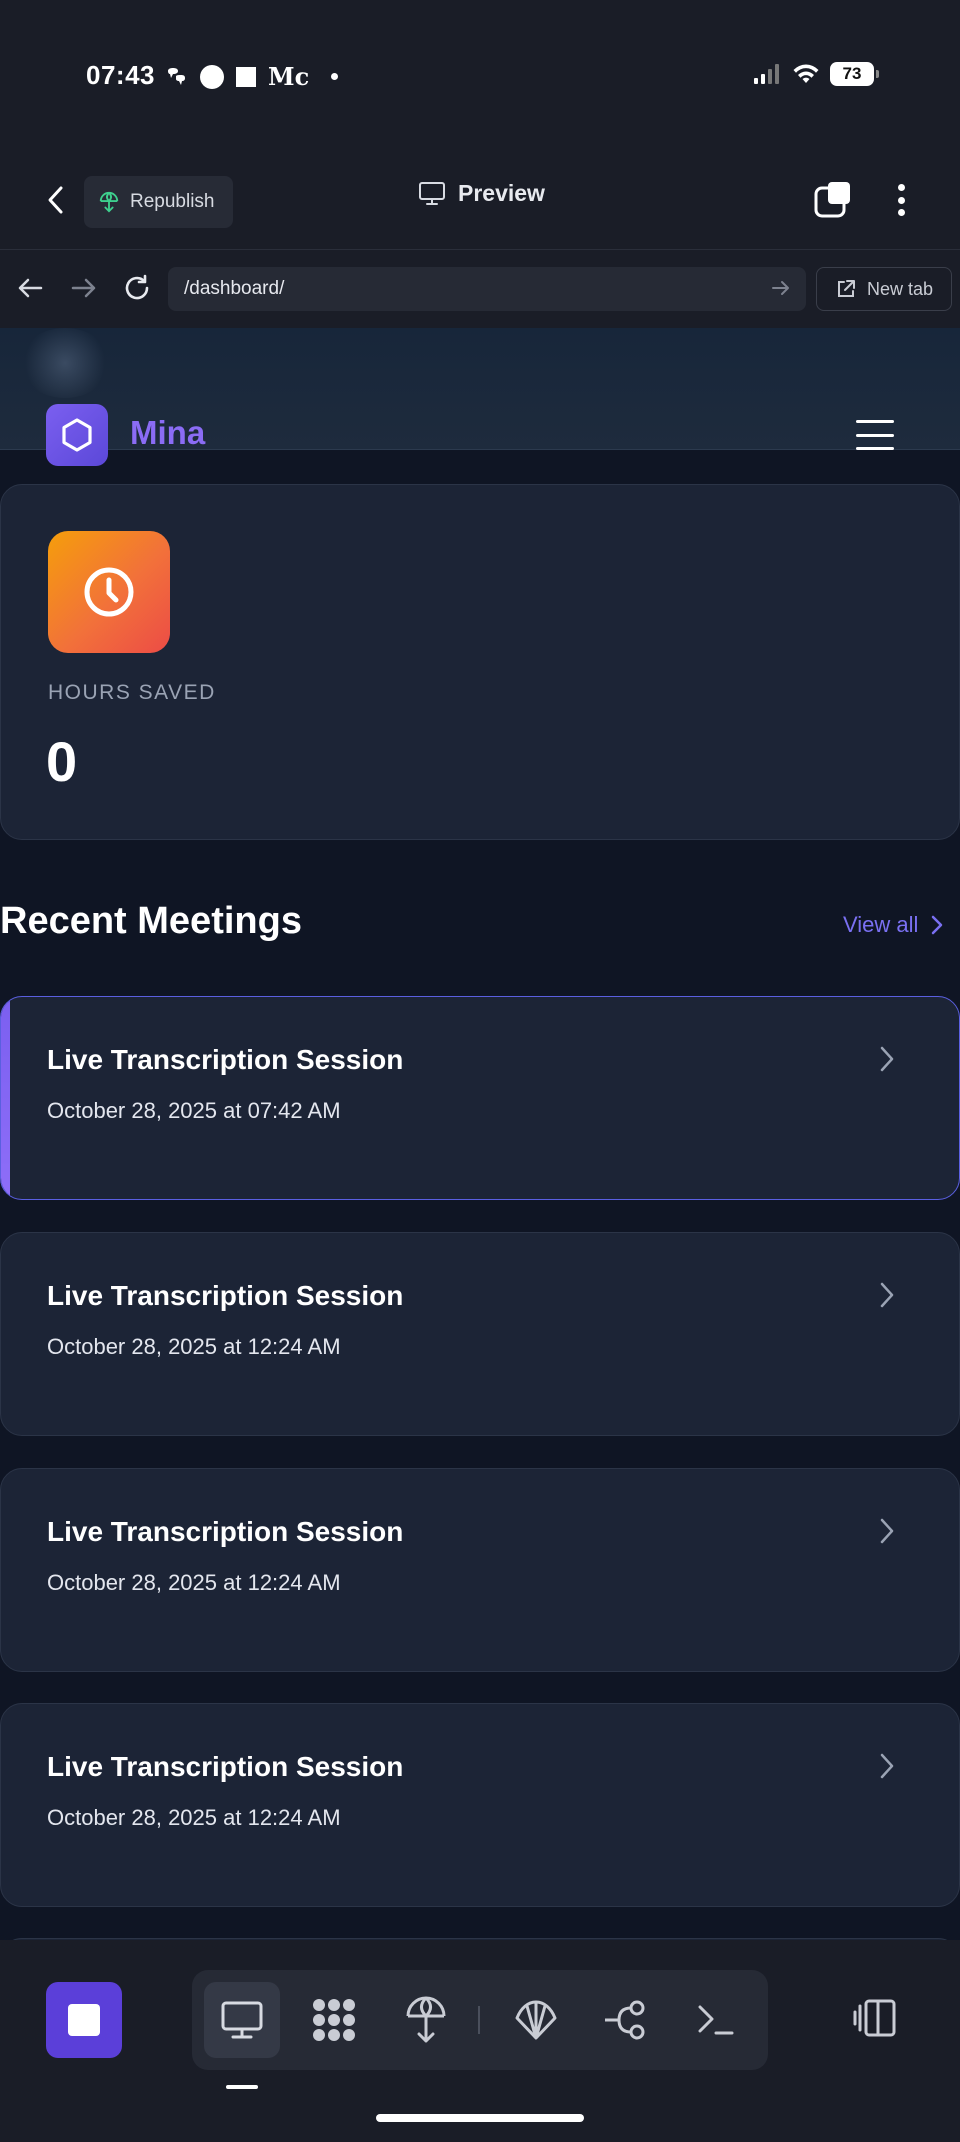 The width and height of the screenshot is (960, 2142). What do you see at coordinates (806, 73) in the screenshot?
I see `wifi-icon` at bounding box center [806, 73].